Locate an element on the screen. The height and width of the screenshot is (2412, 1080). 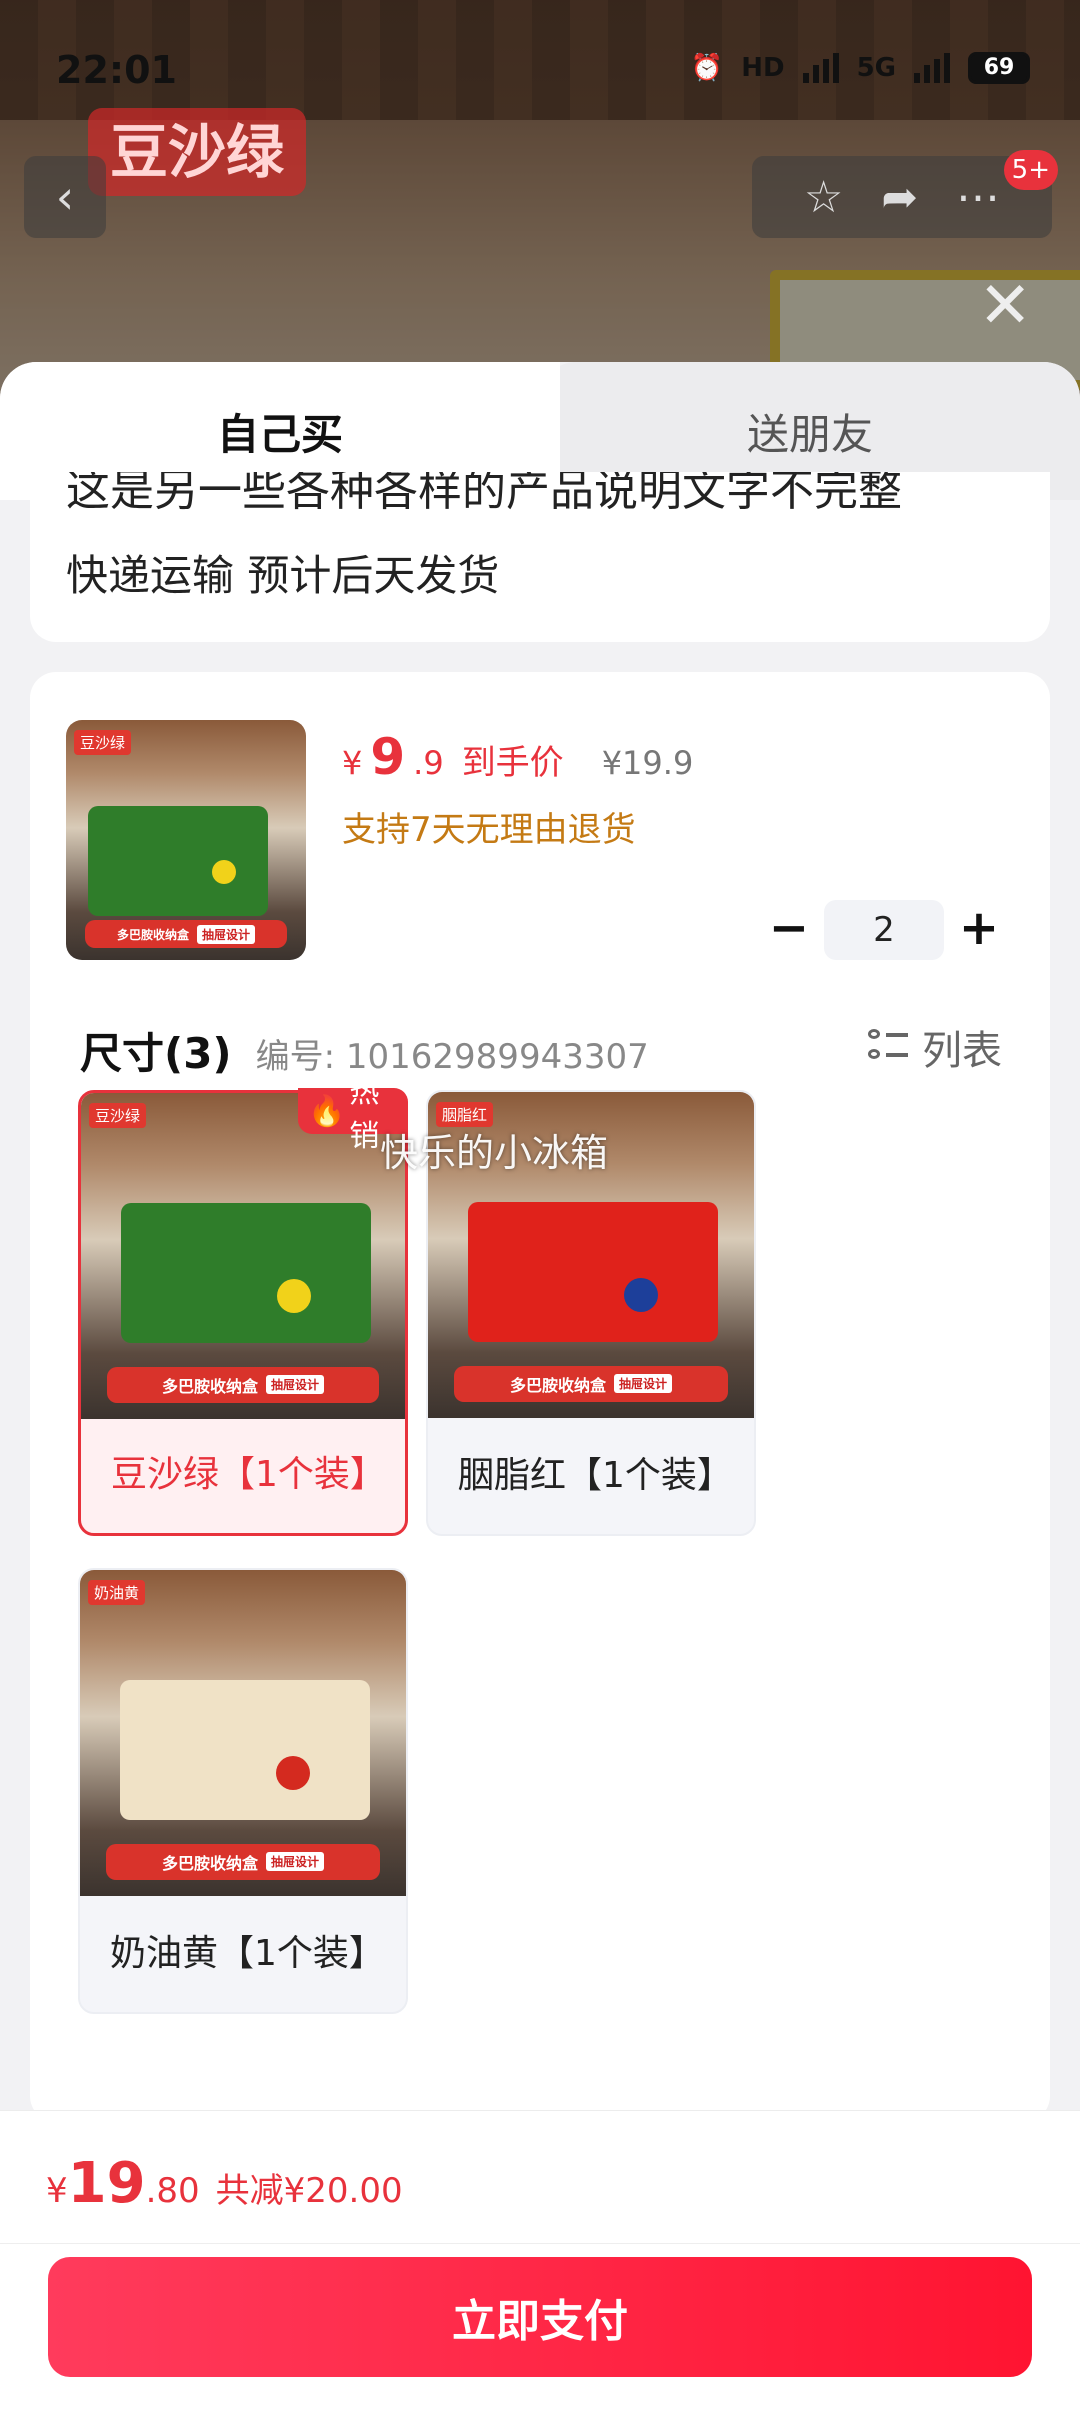
divider is located at coordinates (540, 2243).